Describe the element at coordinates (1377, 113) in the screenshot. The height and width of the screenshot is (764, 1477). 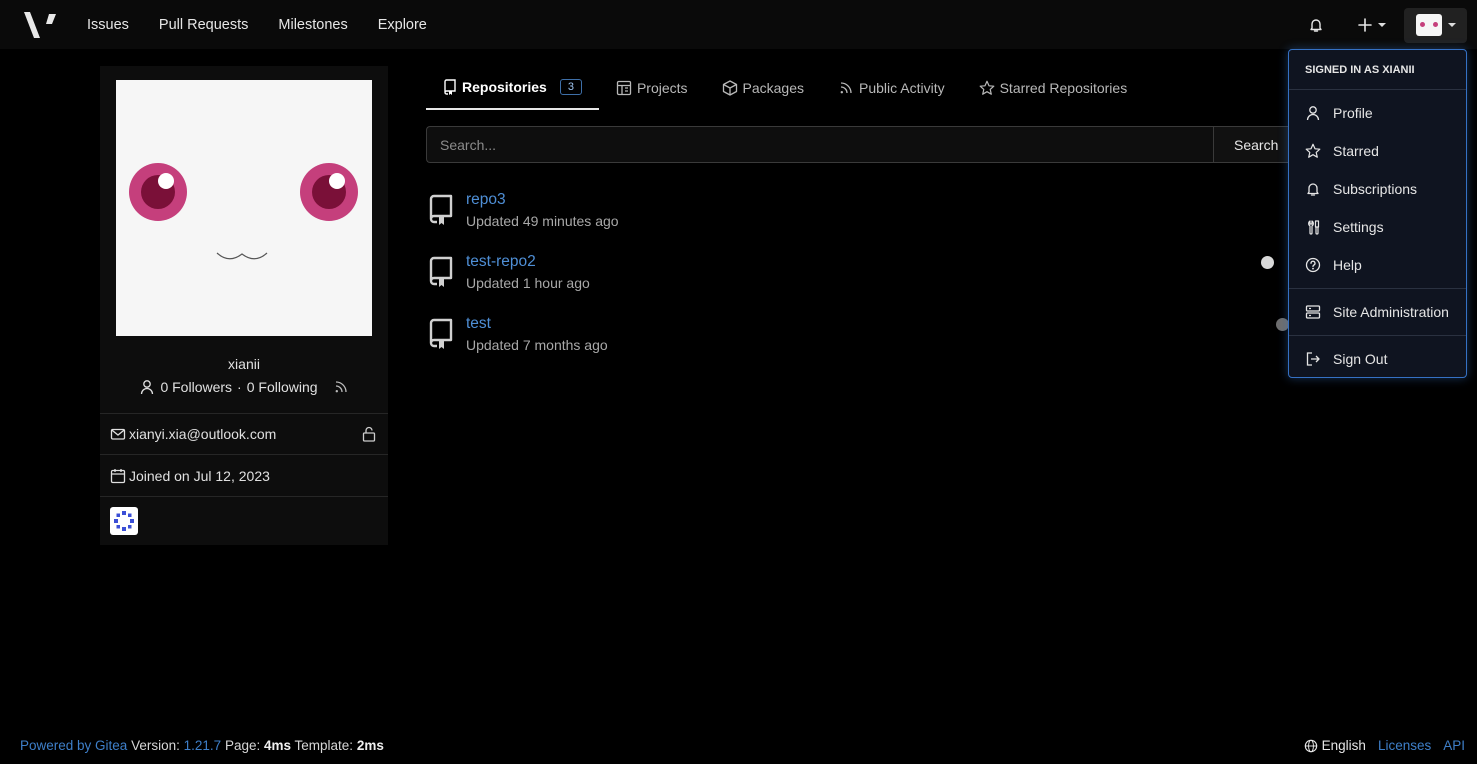
I see `menu-item-profile: Profile` at that location.